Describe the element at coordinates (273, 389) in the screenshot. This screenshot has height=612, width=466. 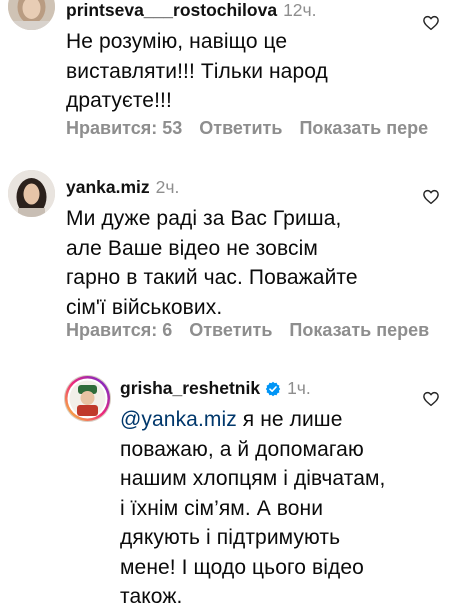
I see `verified-badge-icon` at that location.